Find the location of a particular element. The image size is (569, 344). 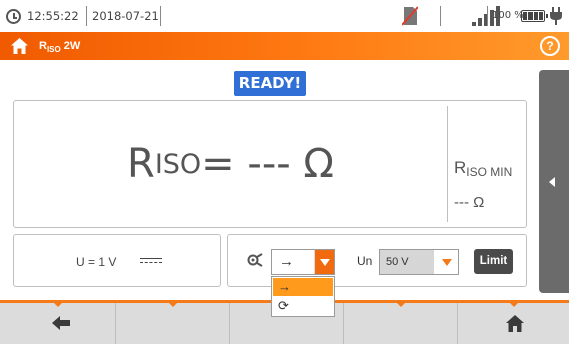

un-label: Un is located at coordinates (365, 261).